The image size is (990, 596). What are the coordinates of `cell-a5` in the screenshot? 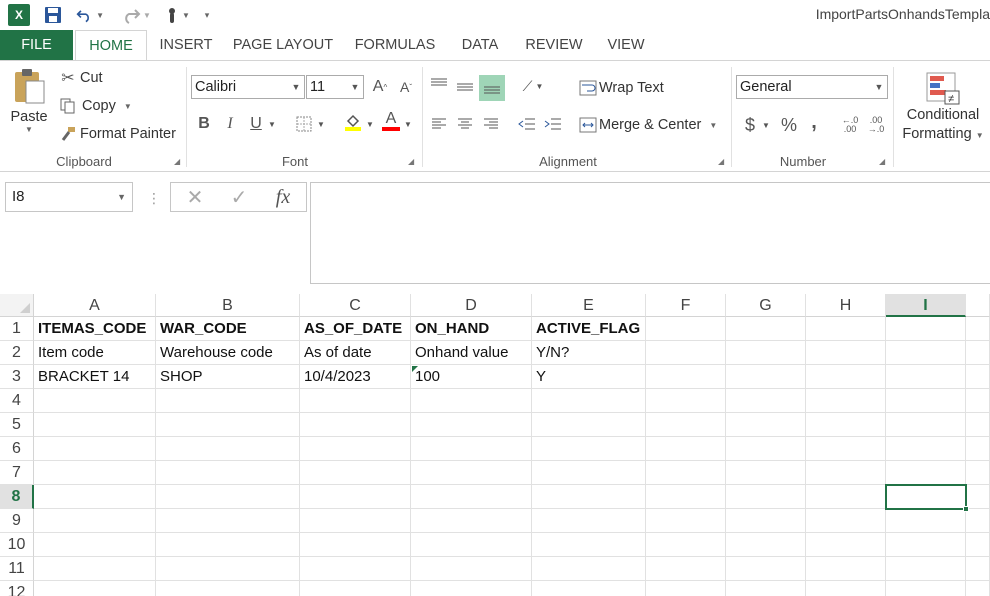 It's located at (95, 425).